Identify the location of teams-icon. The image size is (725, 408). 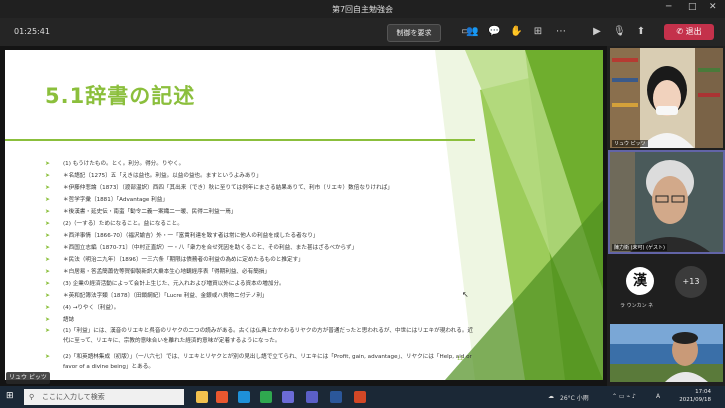
(312, 397).